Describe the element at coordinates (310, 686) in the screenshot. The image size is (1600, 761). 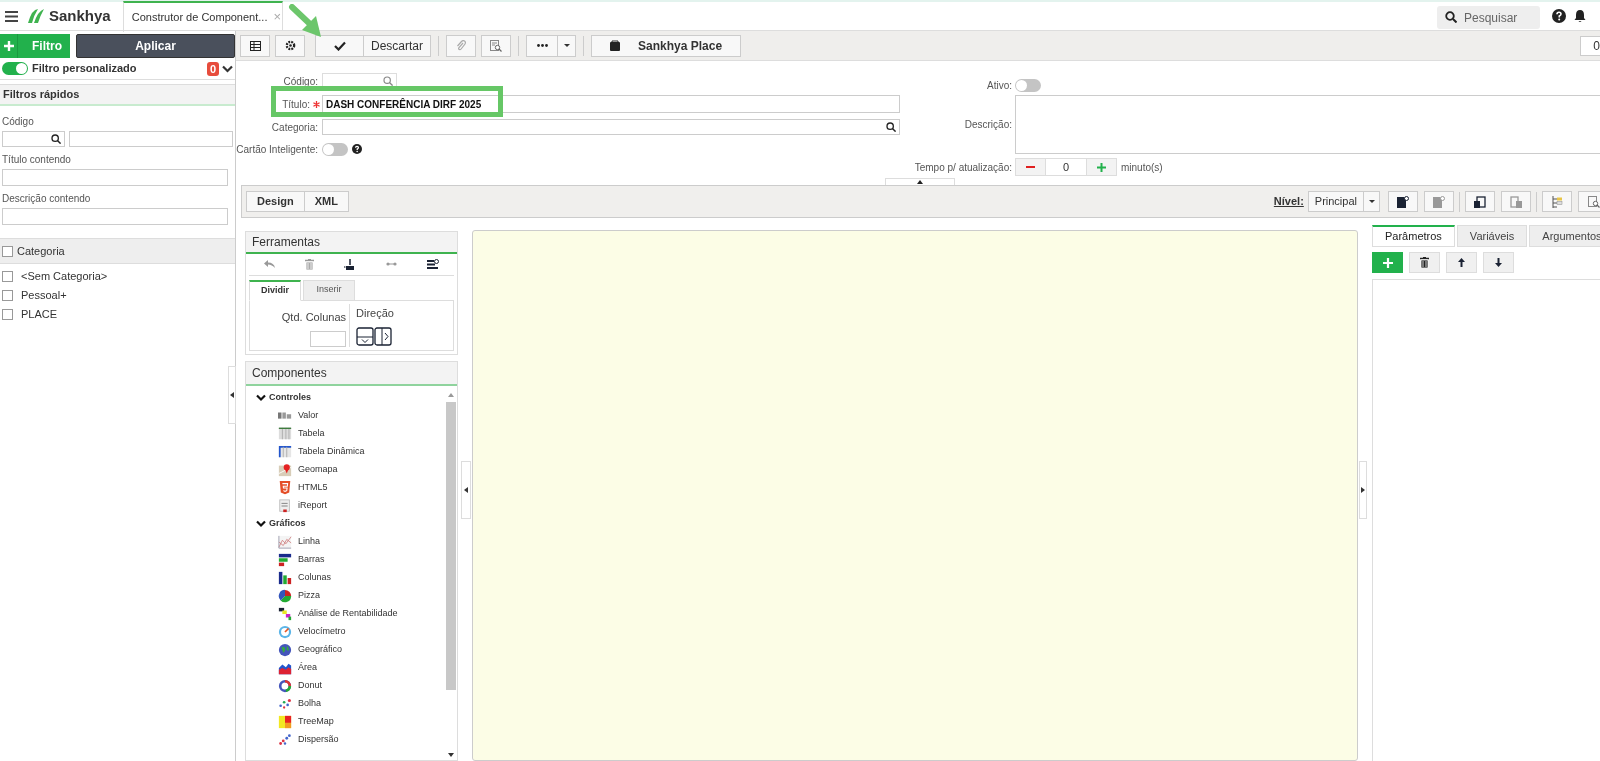
I see `tree-item: Donut` at that location.